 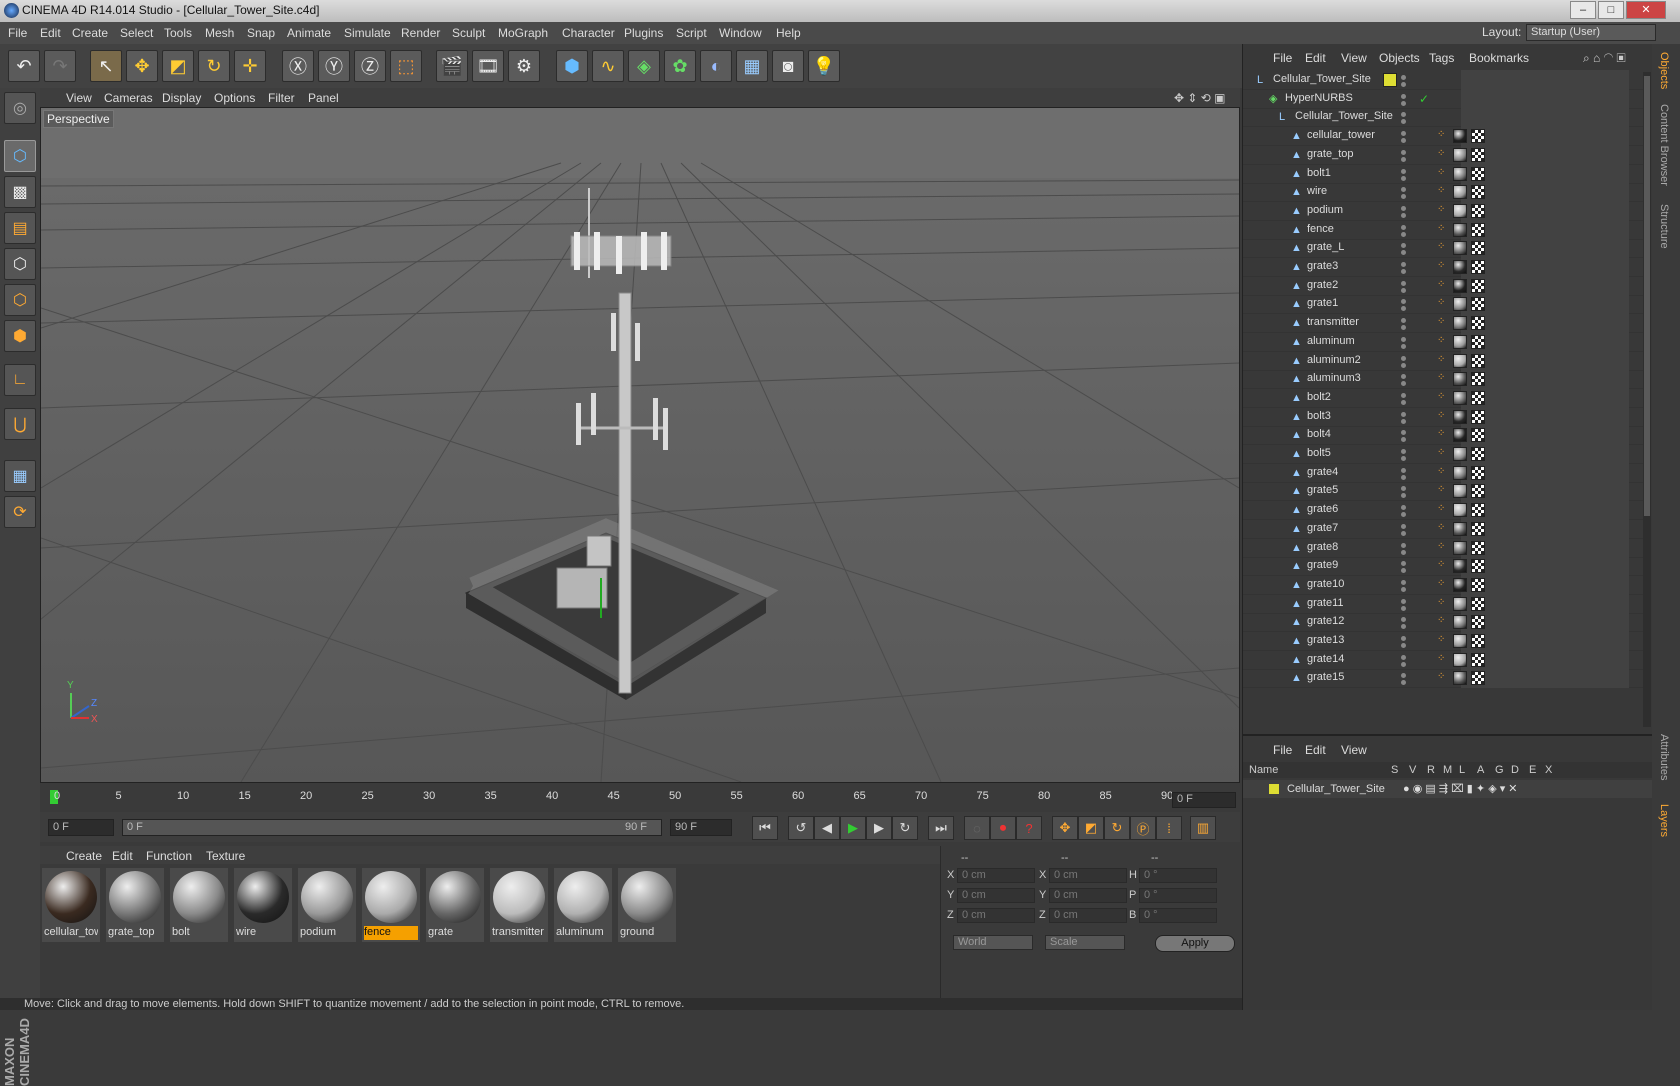 I want to click on object-name: grate12, so click(x=1325, y=621).